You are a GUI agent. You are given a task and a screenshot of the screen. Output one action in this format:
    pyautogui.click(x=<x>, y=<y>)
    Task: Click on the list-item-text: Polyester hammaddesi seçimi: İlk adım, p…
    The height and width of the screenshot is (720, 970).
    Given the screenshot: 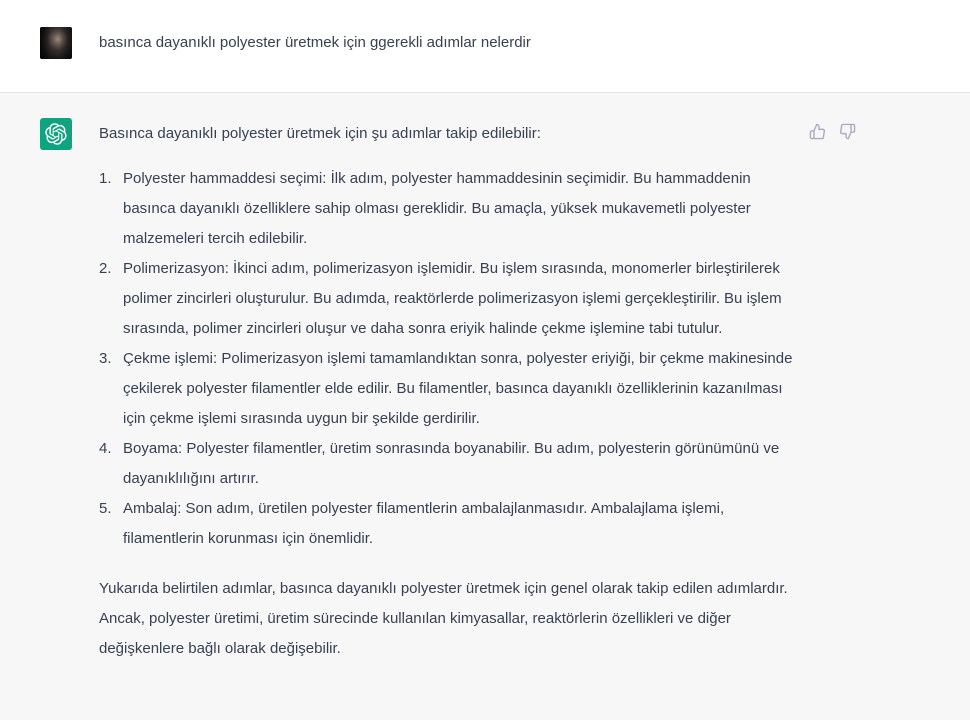 What is the action you would take?
    pyautogui.click(x=437, y=208)
    